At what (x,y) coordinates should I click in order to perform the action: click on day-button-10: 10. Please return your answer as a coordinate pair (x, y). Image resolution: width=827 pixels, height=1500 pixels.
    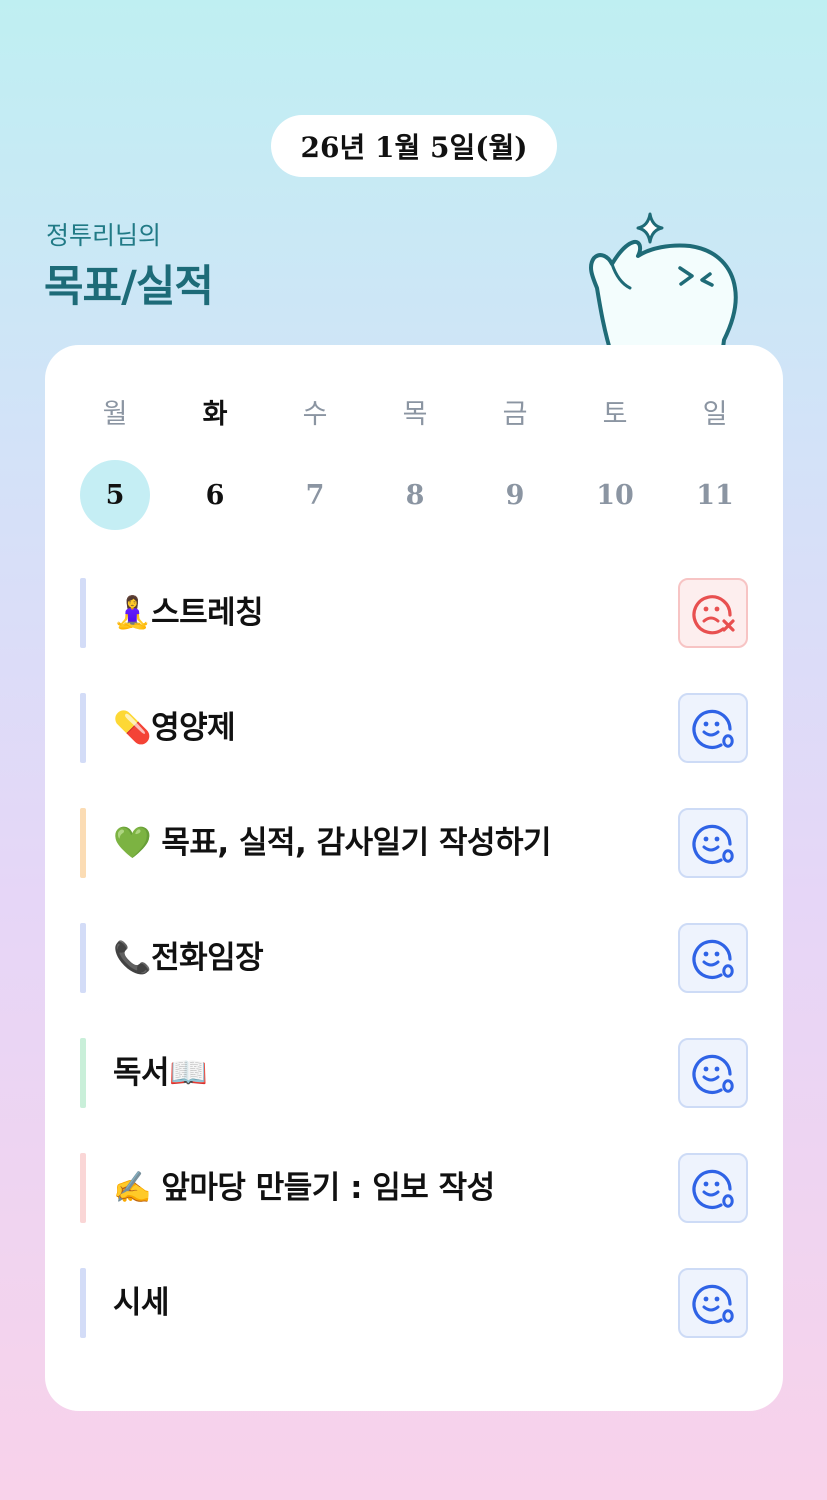
    Looking at the image, I should click on (615, 495).